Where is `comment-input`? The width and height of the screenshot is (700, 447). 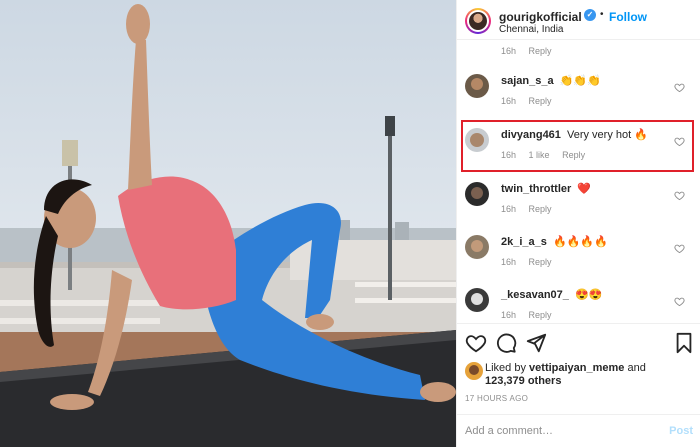 comment-input is located at coordinates (560, 431).